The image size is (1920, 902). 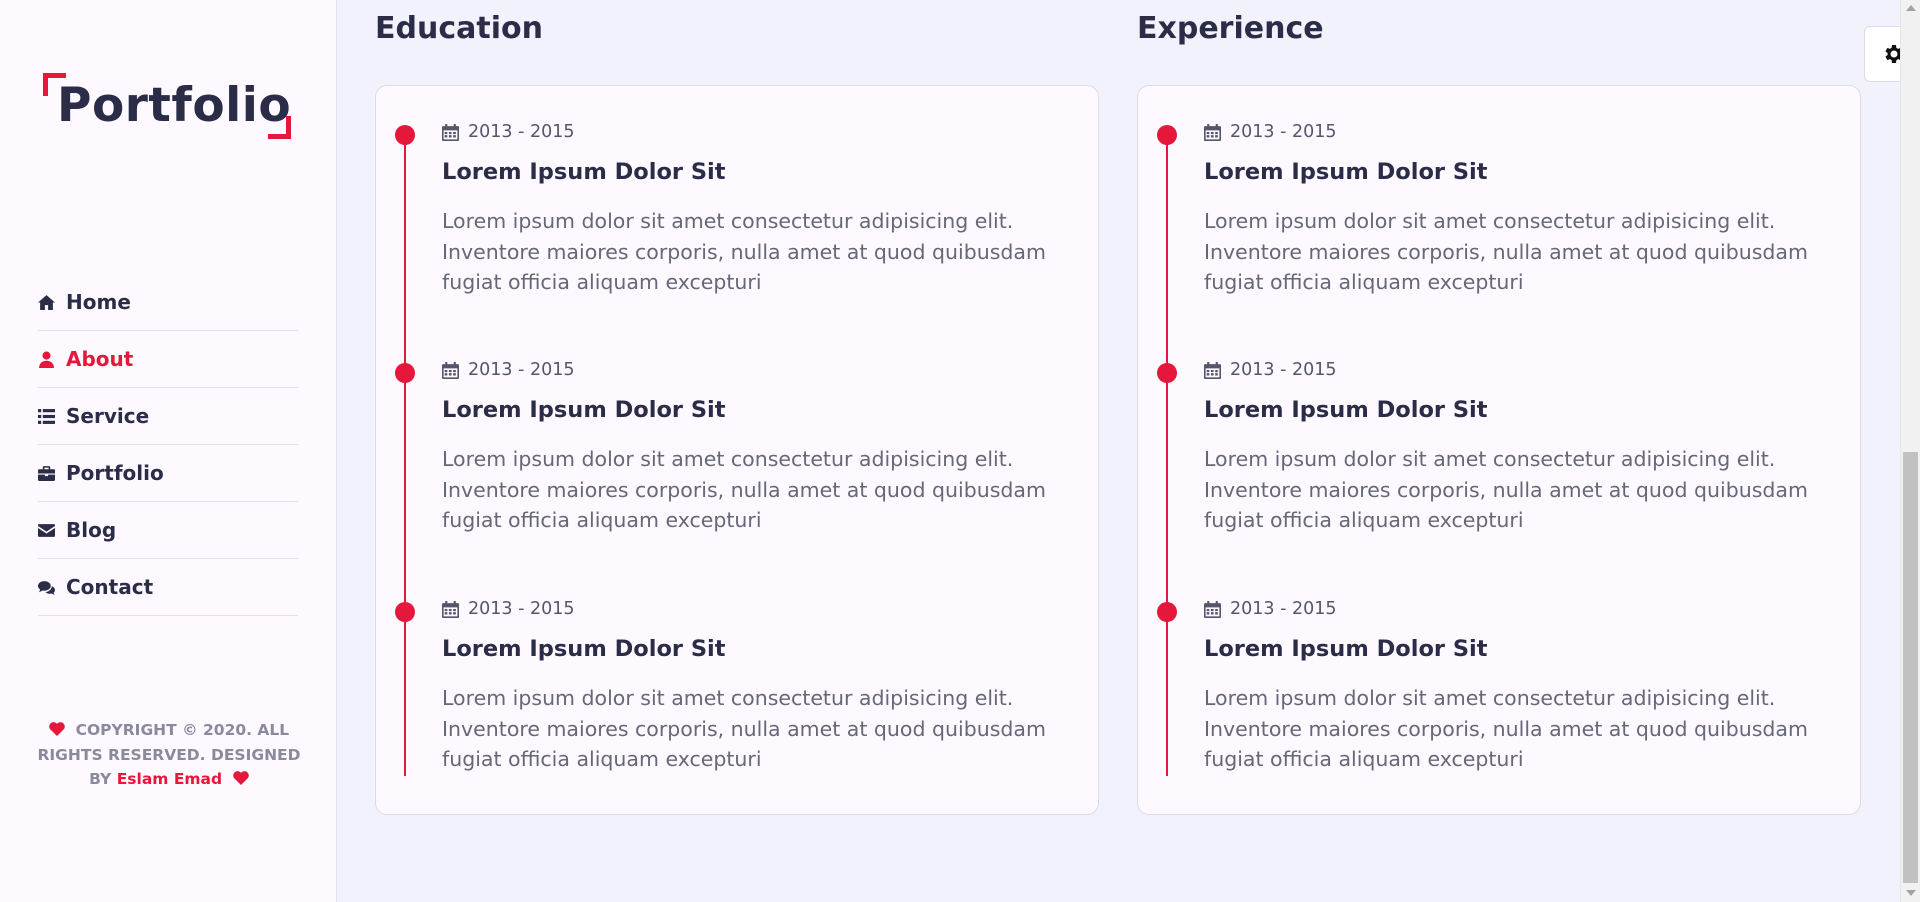 I want to click on nav-item-label: Blog, so click(x=91, y=530).